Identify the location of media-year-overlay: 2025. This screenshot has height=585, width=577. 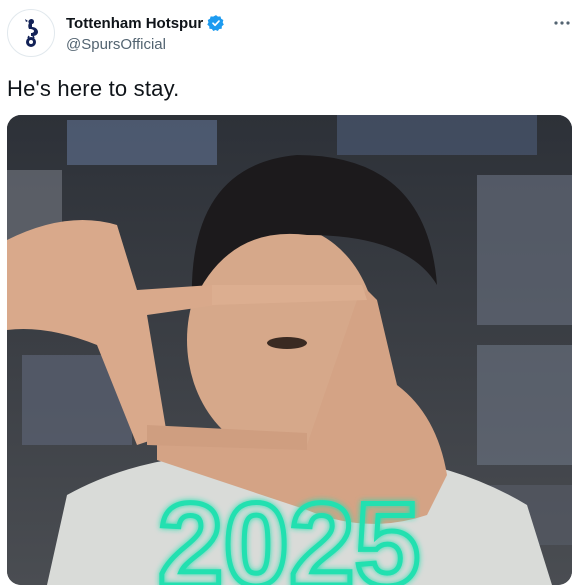
(289, 532).